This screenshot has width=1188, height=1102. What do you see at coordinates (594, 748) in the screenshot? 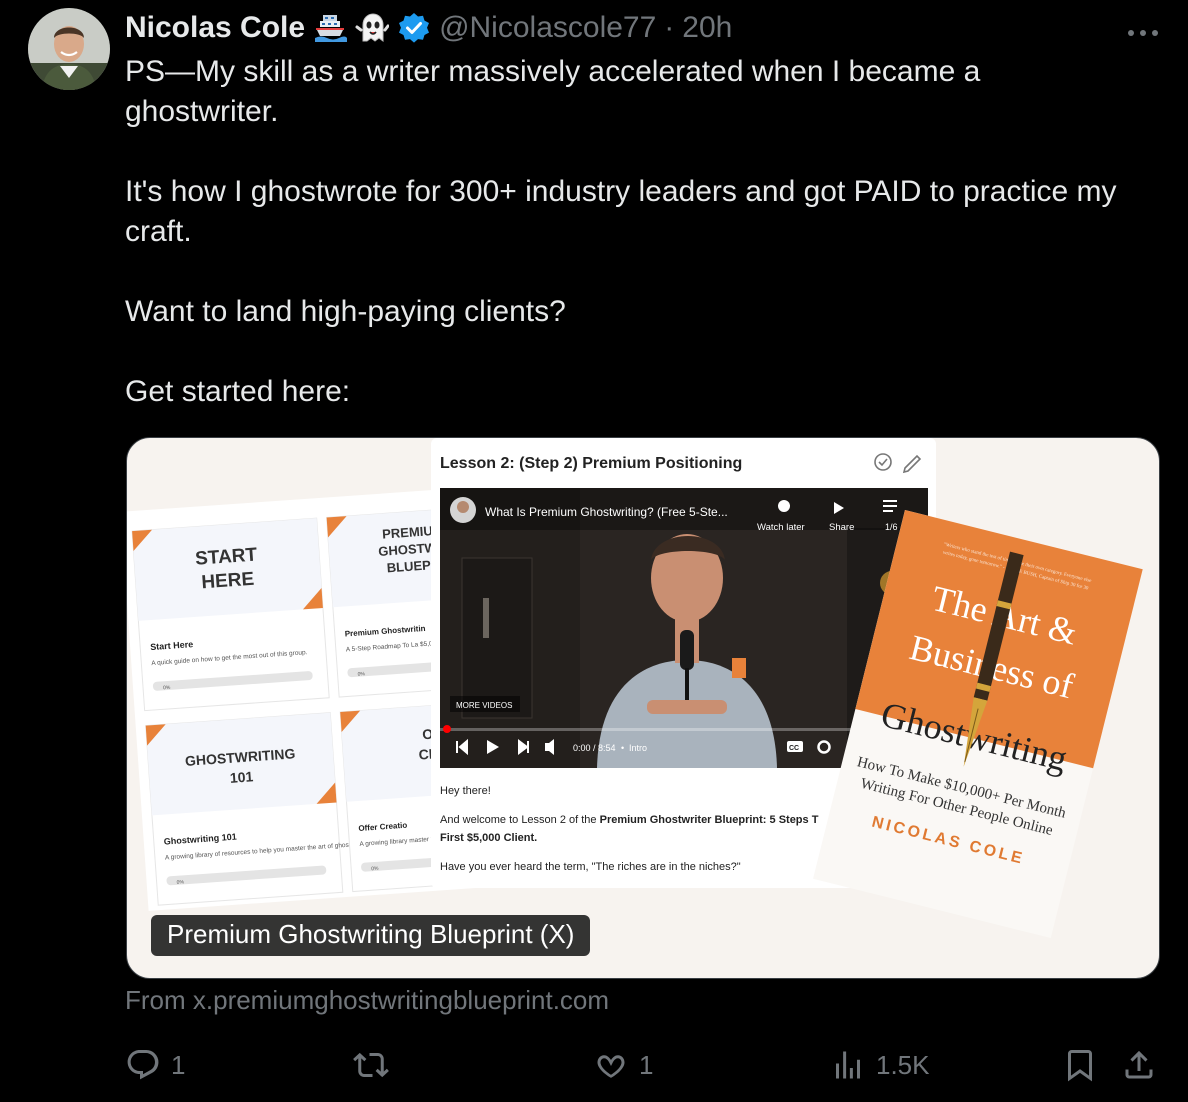
I see `video-time: 0:00 / 8:54` at bounding box center [594, 748].